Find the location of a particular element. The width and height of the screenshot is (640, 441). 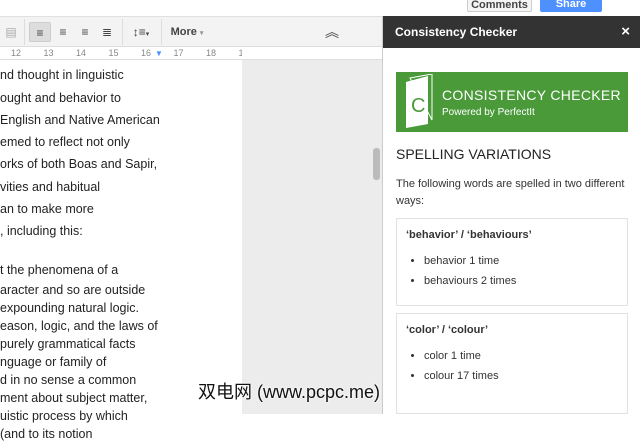

logo-title: CONSISTENCY CHECKER is located at coordinates (531, 95).